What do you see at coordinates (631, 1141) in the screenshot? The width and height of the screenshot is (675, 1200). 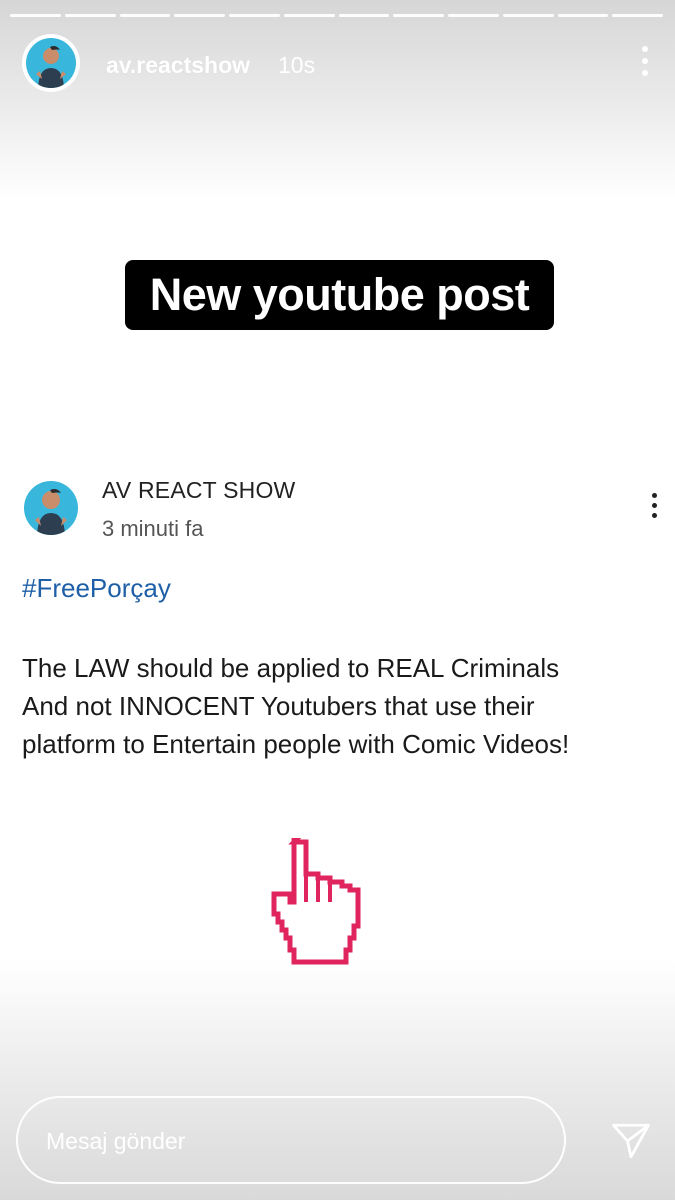 I see `send-icon` at bounding box center [631, 1141].